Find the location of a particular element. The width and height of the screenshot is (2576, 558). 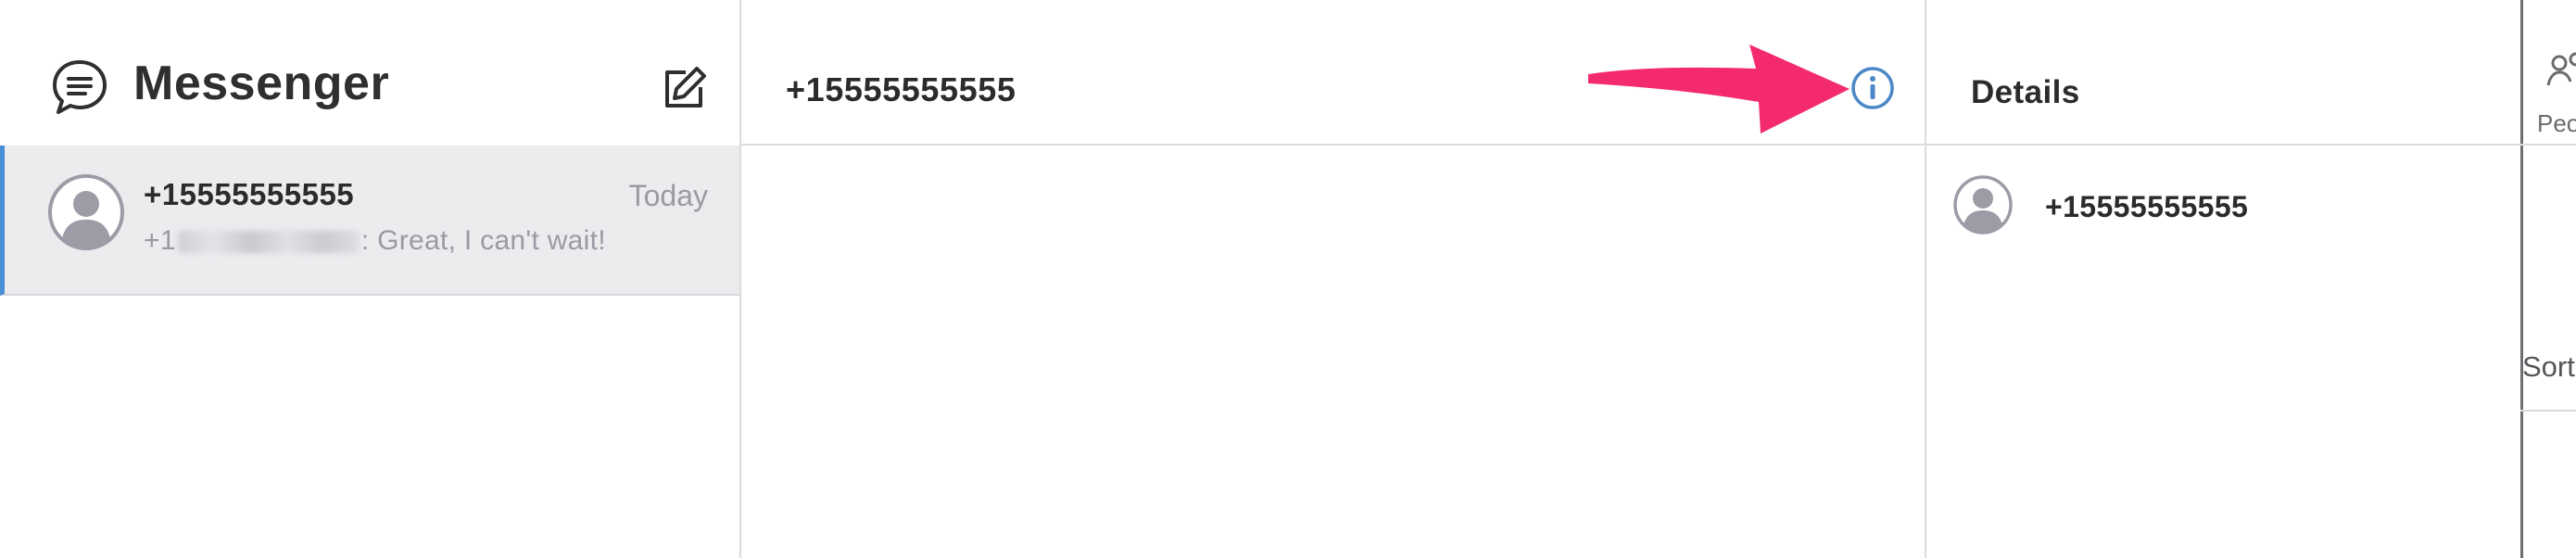

people-icon is located at coordinates (2561, 70).